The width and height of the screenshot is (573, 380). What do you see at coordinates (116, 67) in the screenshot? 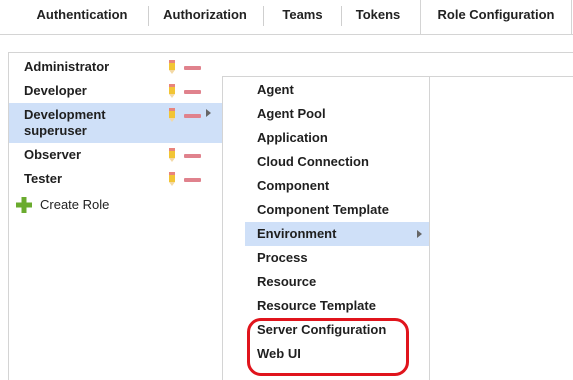
I see `role-item-administrator: Administrator` at bounding box center [116, 67].